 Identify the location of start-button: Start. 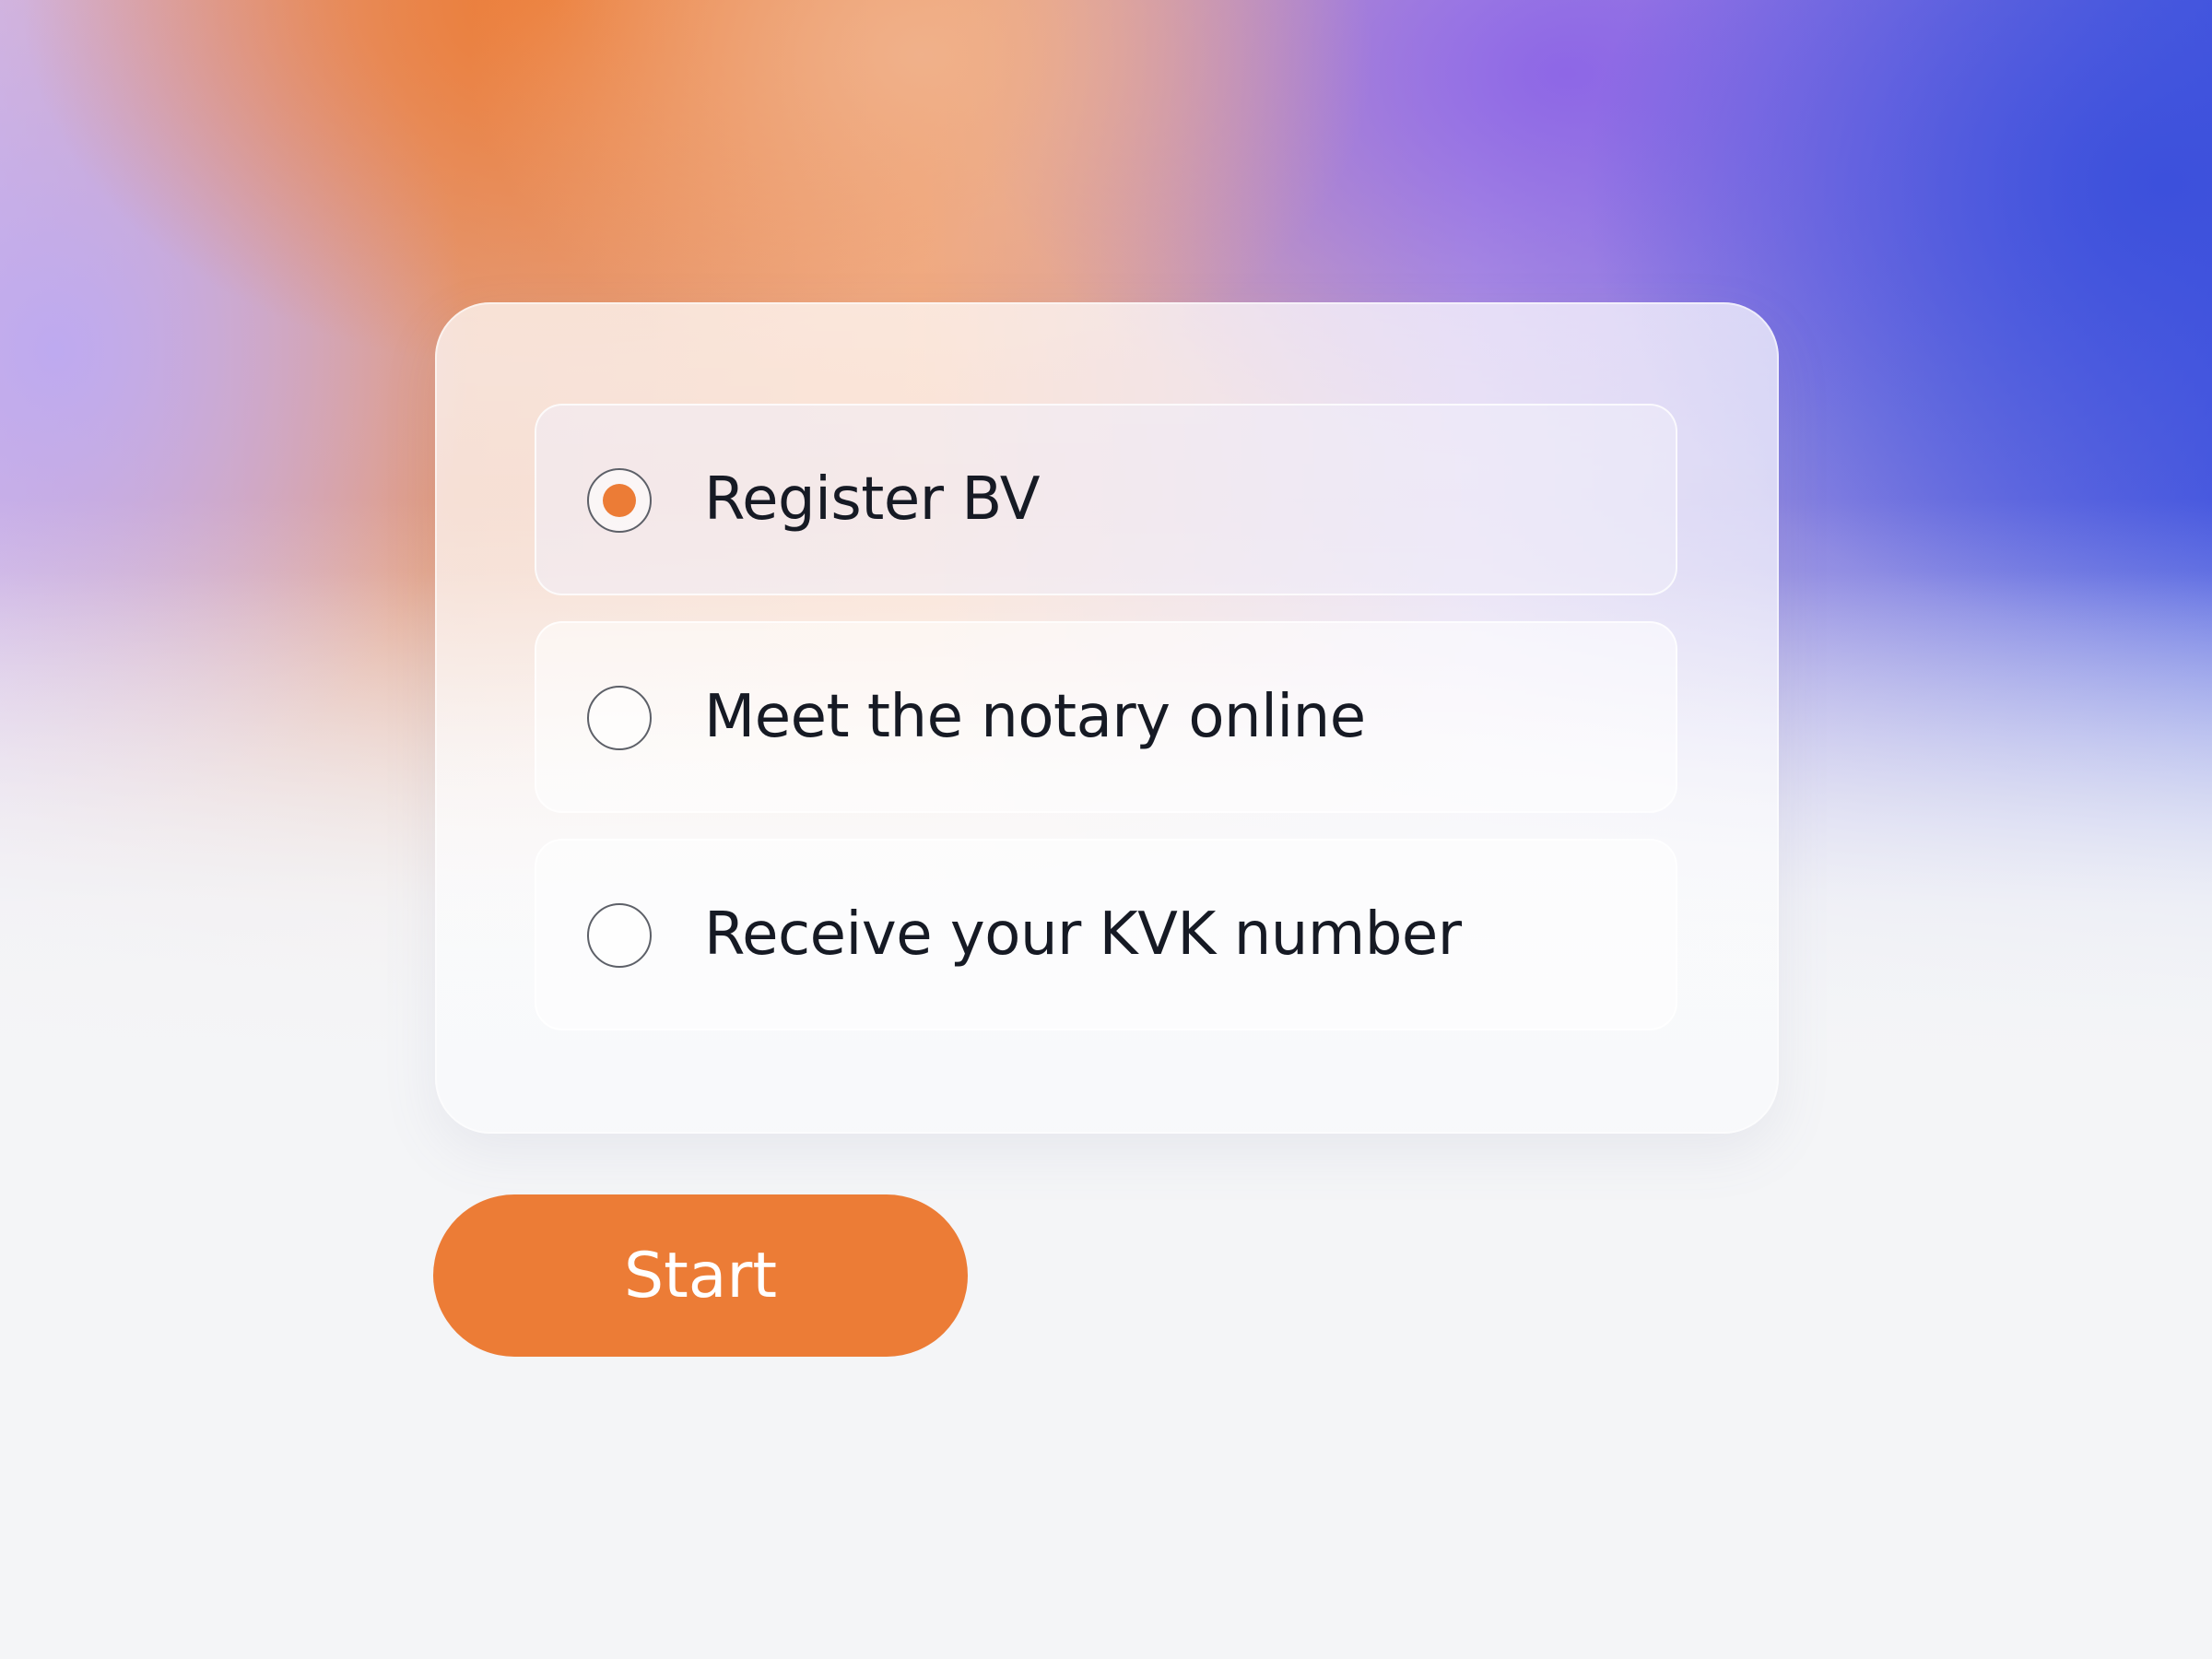
(700, 1275).